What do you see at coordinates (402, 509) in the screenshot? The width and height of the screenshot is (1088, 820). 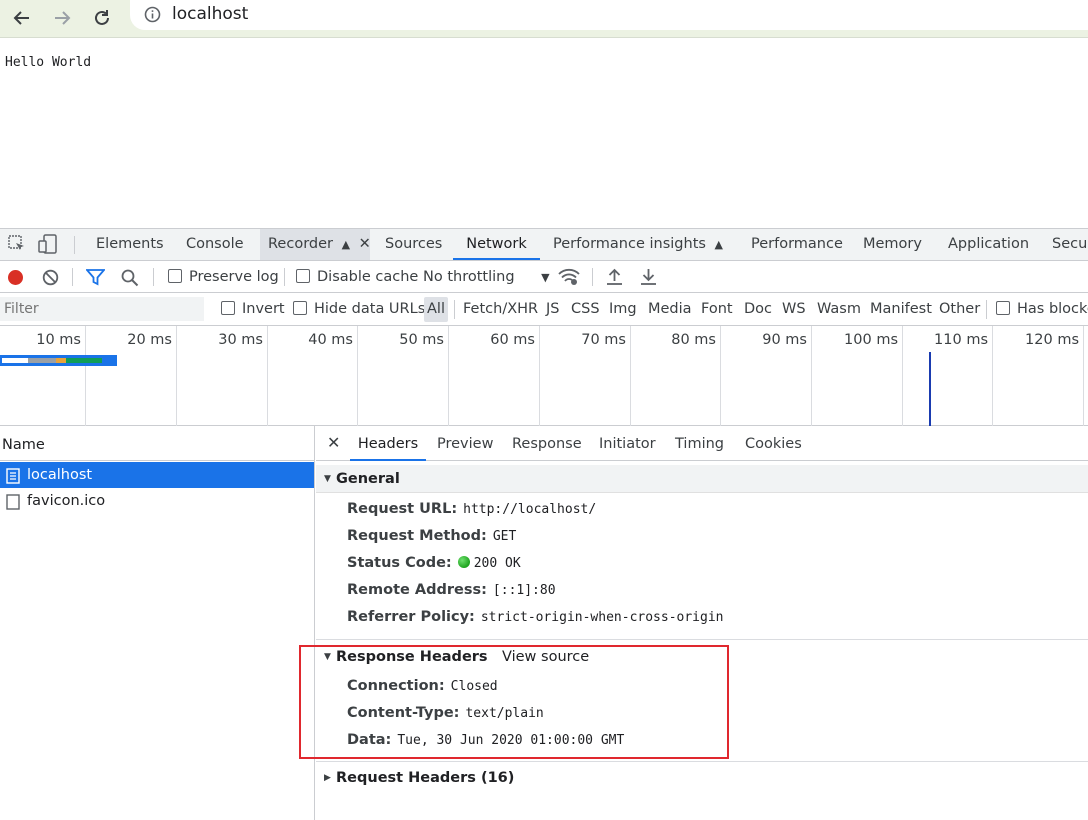 I see `header-key: Request URL:` at bounding box center [402, 509].